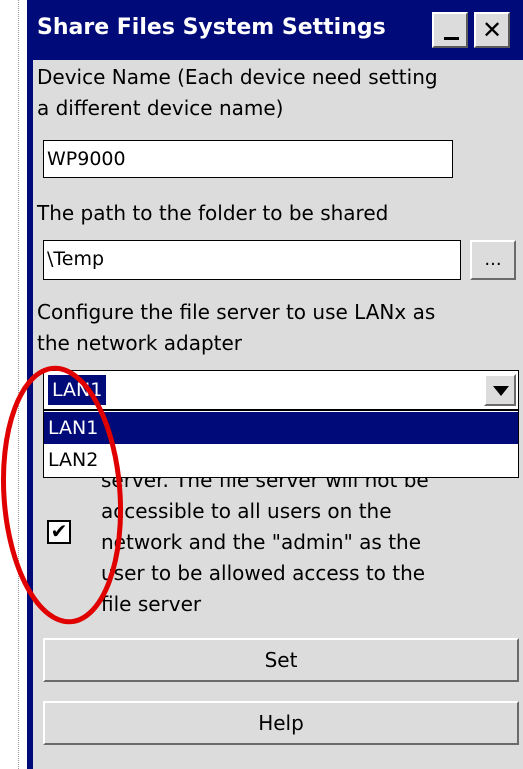  What do you see at coordinates (213, 213) in the screenshot?
I see `shared-path-label: The path to the folder to be shared` at bounding box center [213, 213].